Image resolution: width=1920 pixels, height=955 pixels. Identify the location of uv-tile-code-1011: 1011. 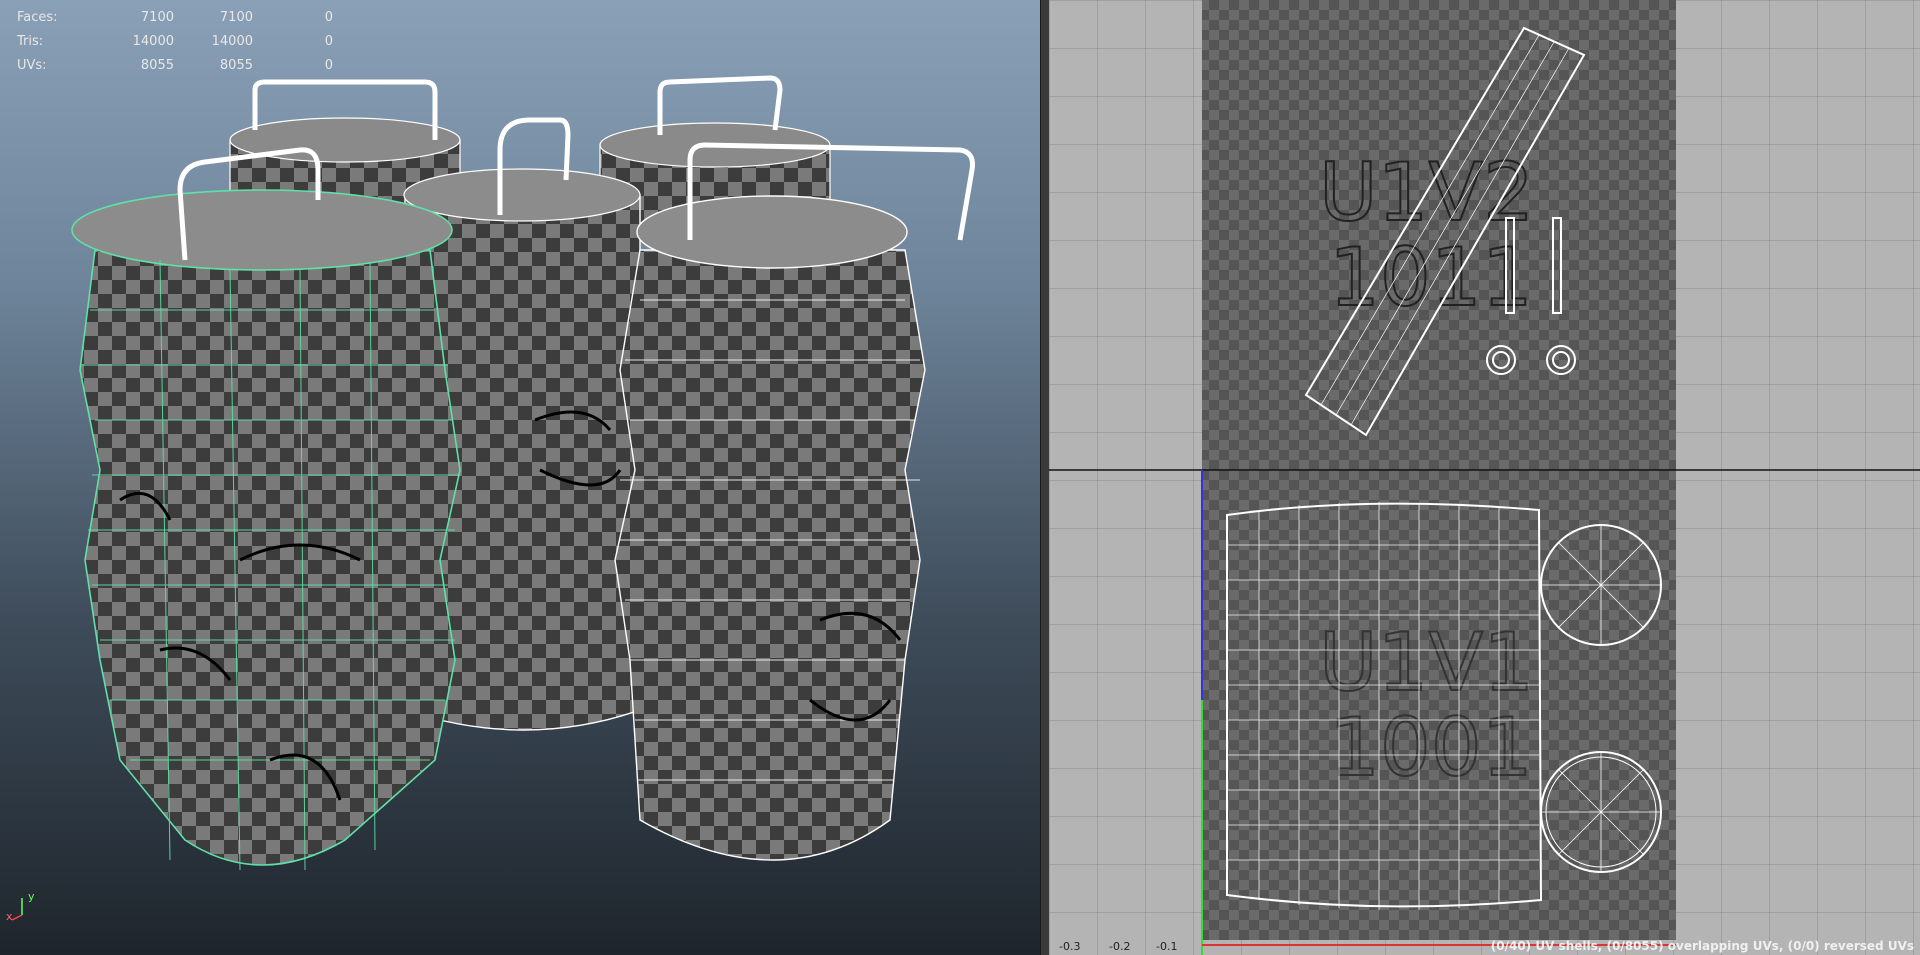
(1431, 277).